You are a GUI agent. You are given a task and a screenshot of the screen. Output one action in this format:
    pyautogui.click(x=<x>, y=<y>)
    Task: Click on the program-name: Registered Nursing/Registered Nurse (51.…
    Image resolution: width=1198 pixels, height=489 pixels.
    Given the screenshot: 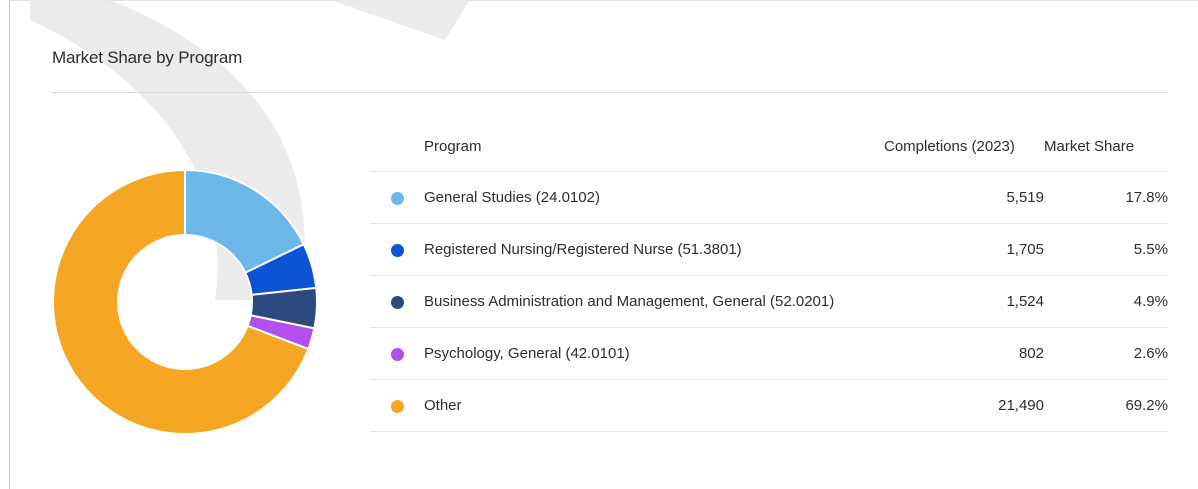 What is the action you would take?
    pyautogui.click(x=654, y=249)
    